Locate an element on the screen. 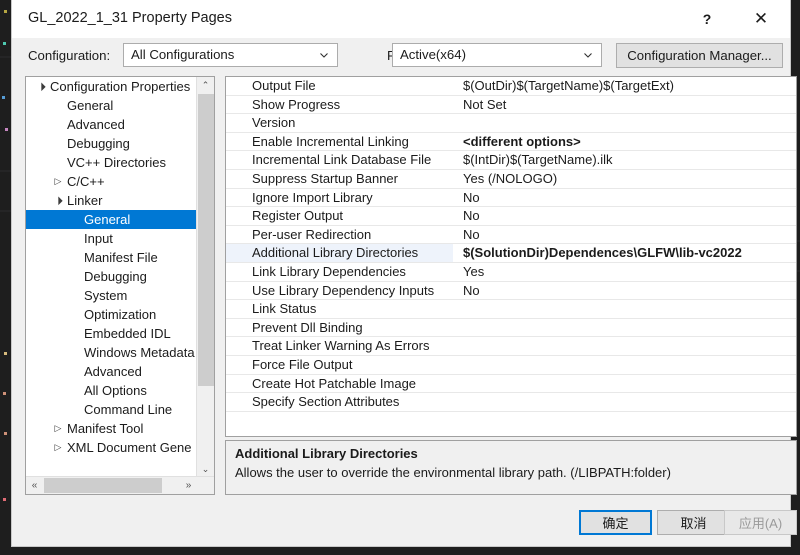  tree-item-optimization: Optimization is located at coordinates (112, 314).